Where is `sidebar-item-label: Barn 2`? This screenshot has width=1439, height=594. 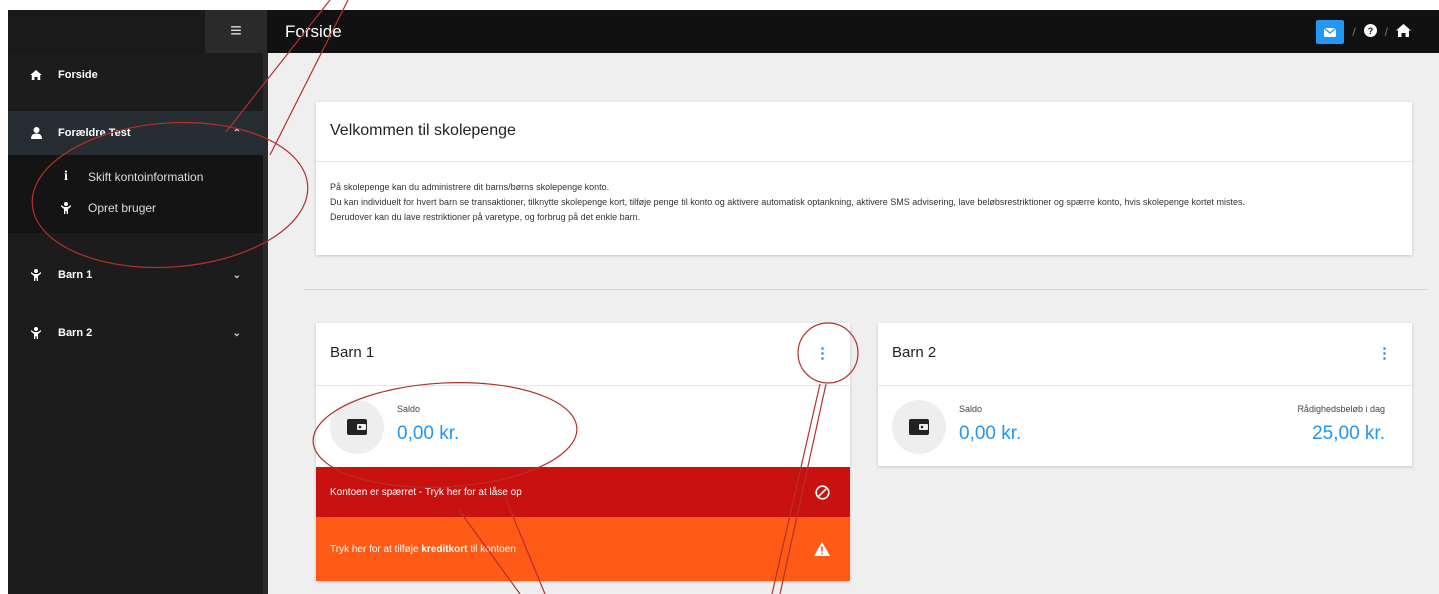 sidebar-item-label: Barn 2 is located at coordinates (75, 333).